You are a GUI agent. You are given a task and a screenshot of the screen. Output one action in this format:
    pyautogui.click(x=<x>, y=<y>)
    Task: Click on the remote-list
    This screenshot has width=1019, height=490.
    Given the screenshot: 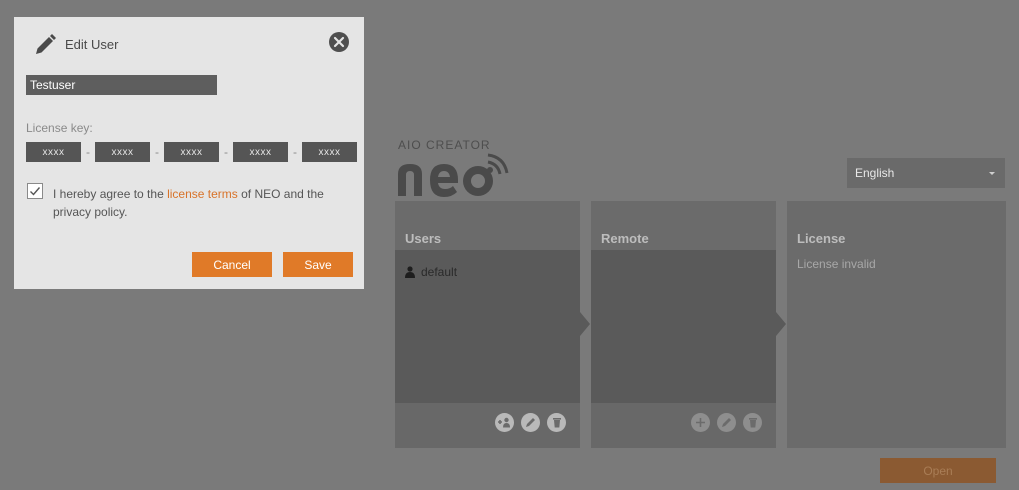 What is the action you would take?
    pyautogui.click(x=683, y=326)
    